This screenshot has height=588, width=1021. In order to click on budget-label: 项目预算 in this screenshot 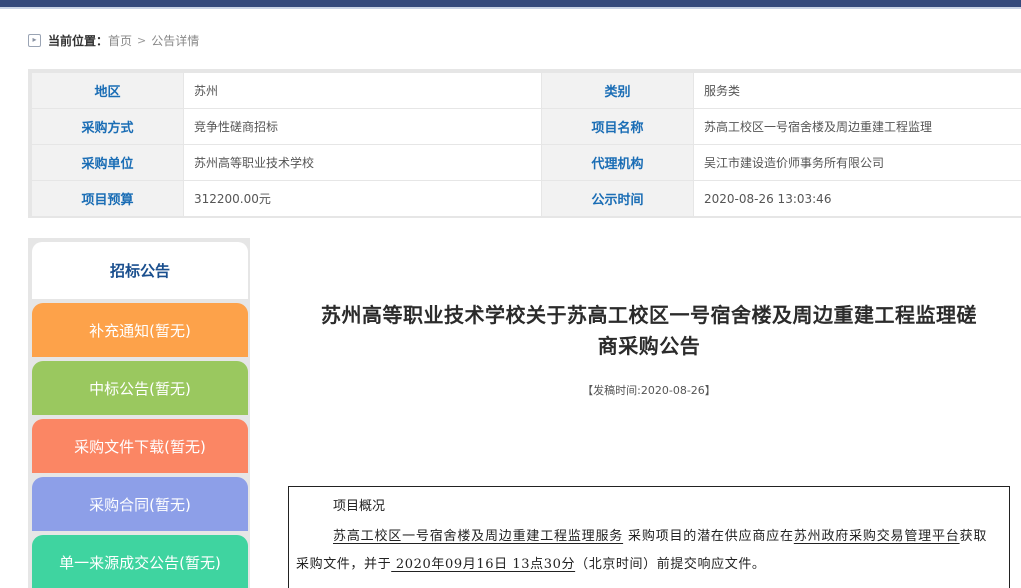, I will do `click(107, 198)`.